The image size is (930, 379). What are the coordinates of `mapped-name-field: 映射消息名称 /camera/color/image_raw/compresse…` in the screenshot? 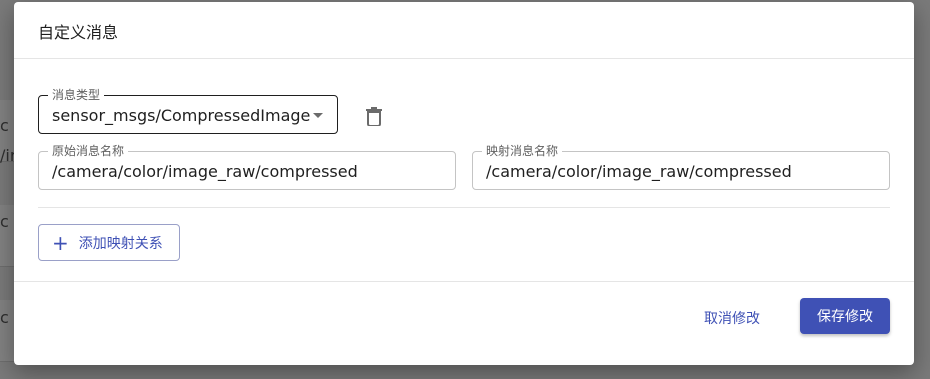 It's located at (681, 167).